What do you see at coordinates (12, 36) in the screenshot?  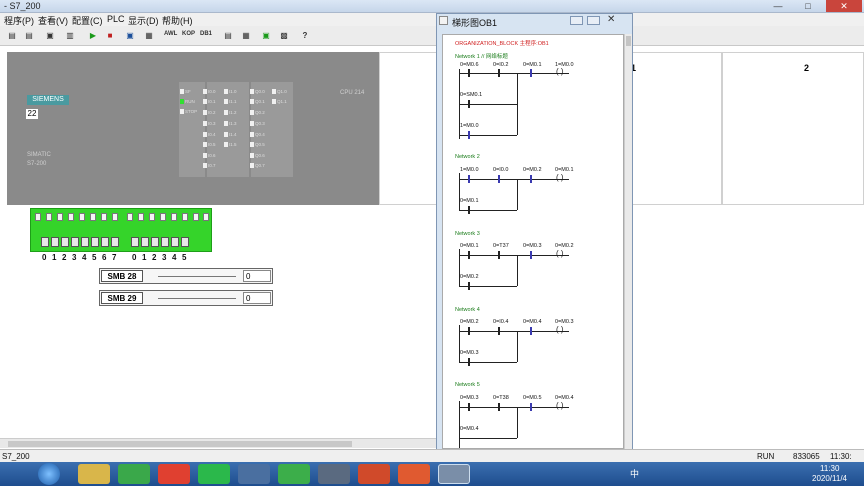 I see `open-icon: ▤` at bounding box center [12, 36].